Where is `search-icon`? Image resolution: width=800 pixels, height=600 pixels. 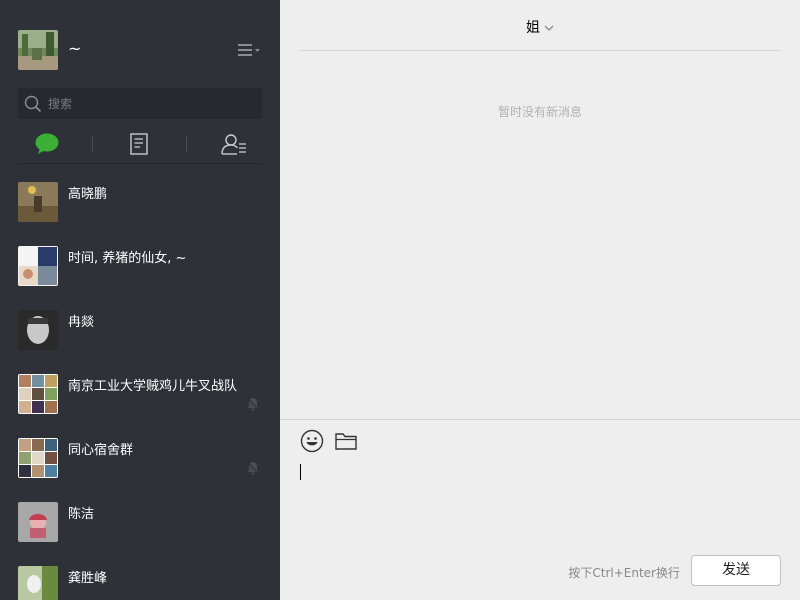
search-icon is located at coordinates (33, 104).